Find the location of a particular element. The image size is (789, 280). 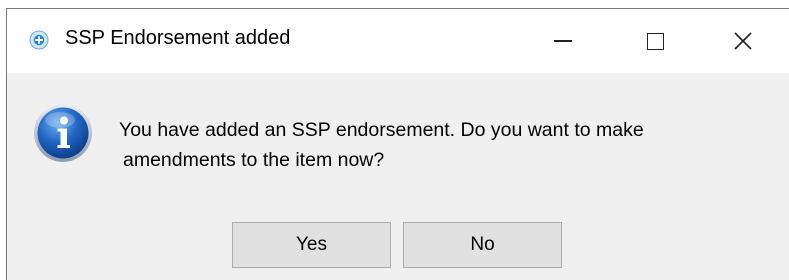

information-icon is located at coordinates (63, 133).